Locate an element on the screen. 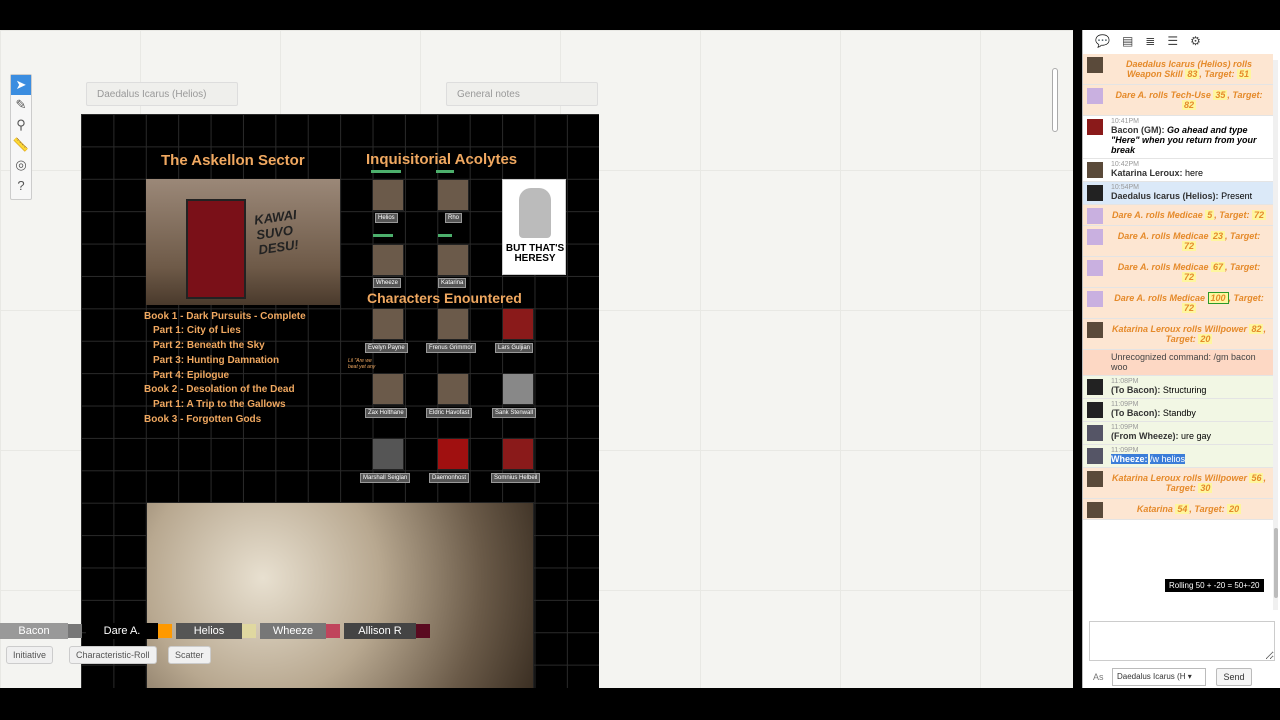  book-1: Book 1 - Dark Pursuits - Complete is located at coordinates (225, 316).